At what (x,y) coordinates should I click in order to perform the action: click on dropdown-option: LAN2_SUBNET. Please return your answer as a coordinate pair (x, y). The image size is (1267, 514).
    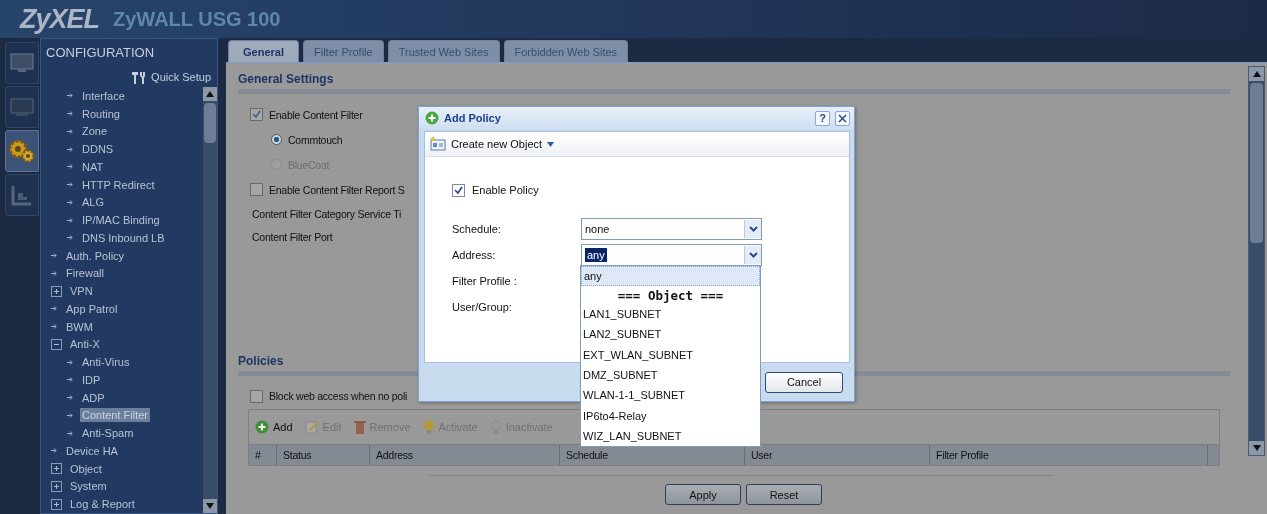
    Looking at the image, I should click on (670, 334).